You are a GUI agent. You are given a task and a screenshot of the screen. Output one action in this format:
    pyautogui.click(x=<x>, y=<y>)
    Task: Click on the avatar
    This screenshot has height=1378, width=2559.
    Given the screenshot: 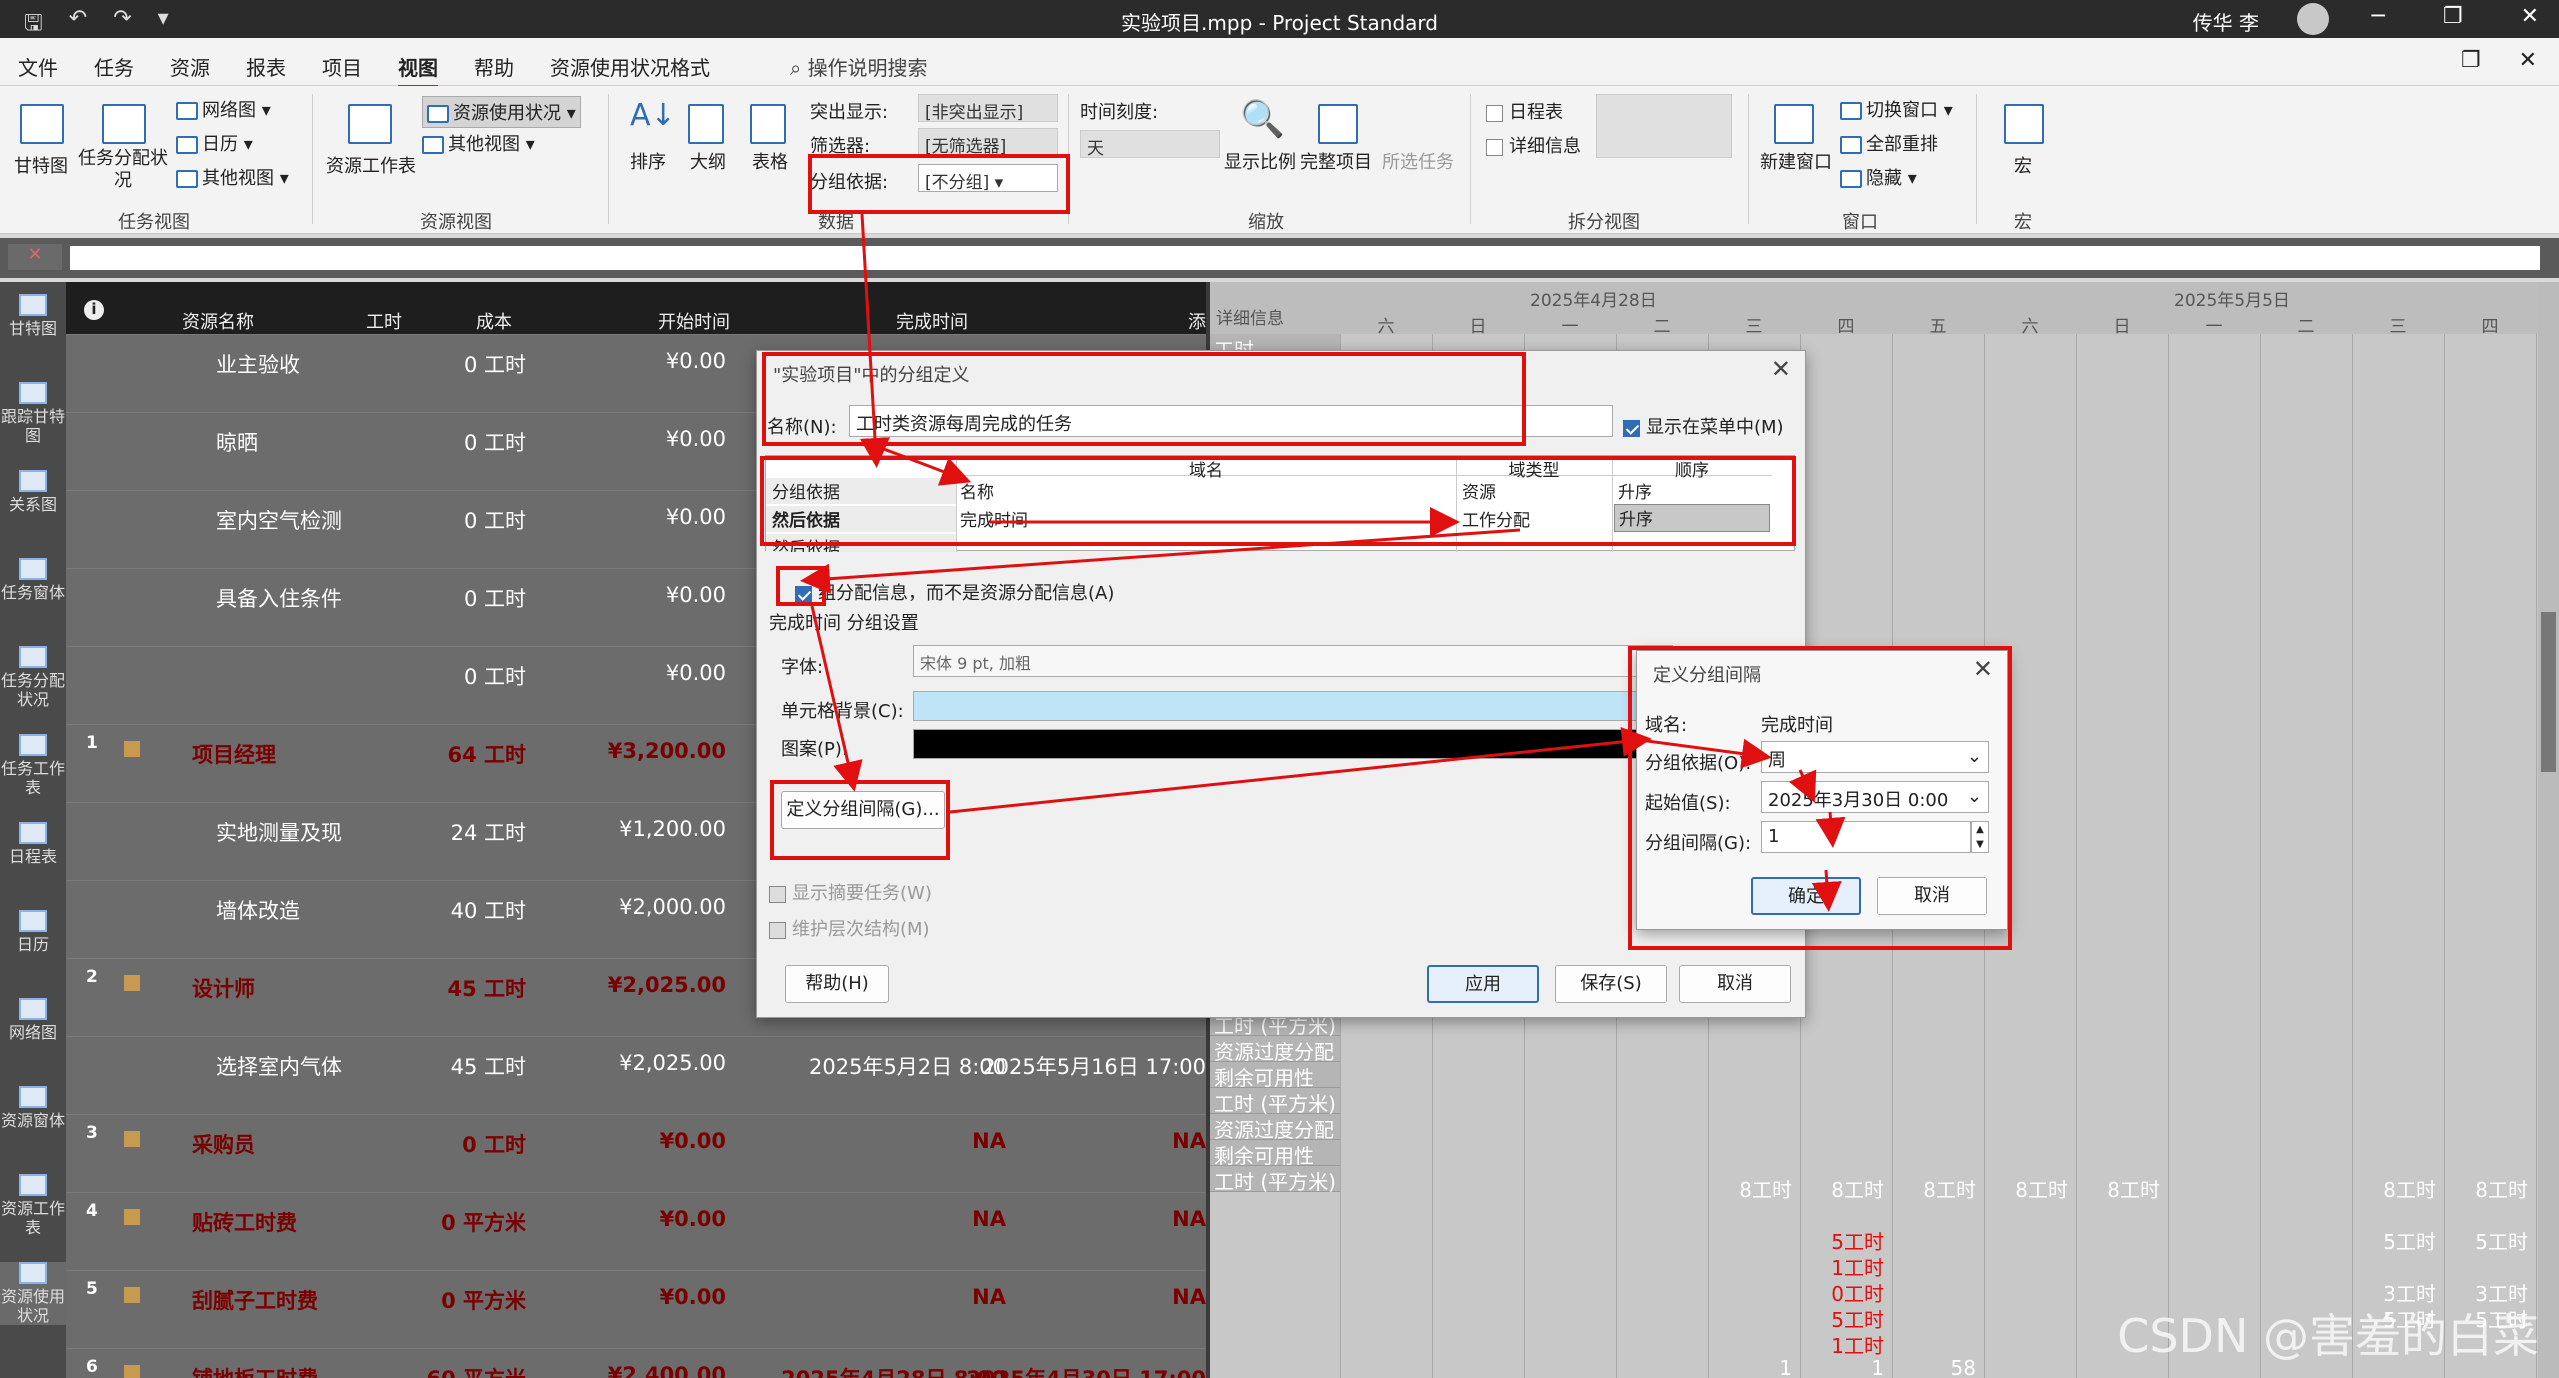 What is the action you would take?
    pyautogui.click(x=2313, y=19)
    